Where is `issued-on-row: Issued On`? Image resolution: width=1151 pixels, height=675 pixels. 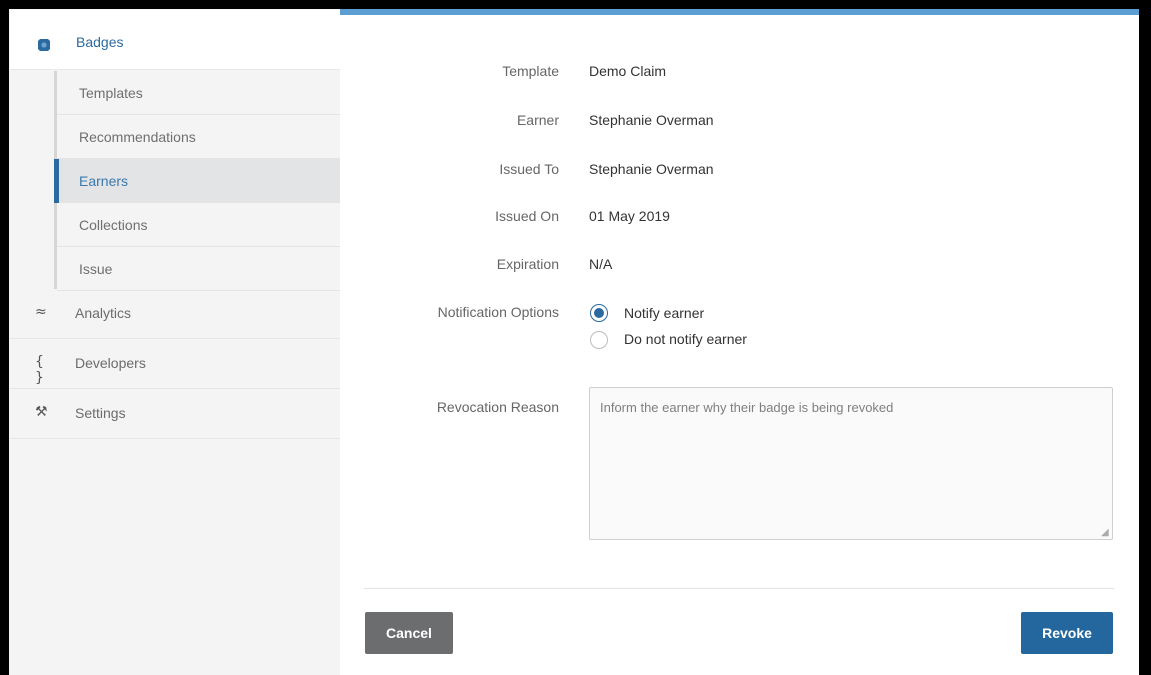
issued-on-row: Issued On is located at coordinates (449, 218).